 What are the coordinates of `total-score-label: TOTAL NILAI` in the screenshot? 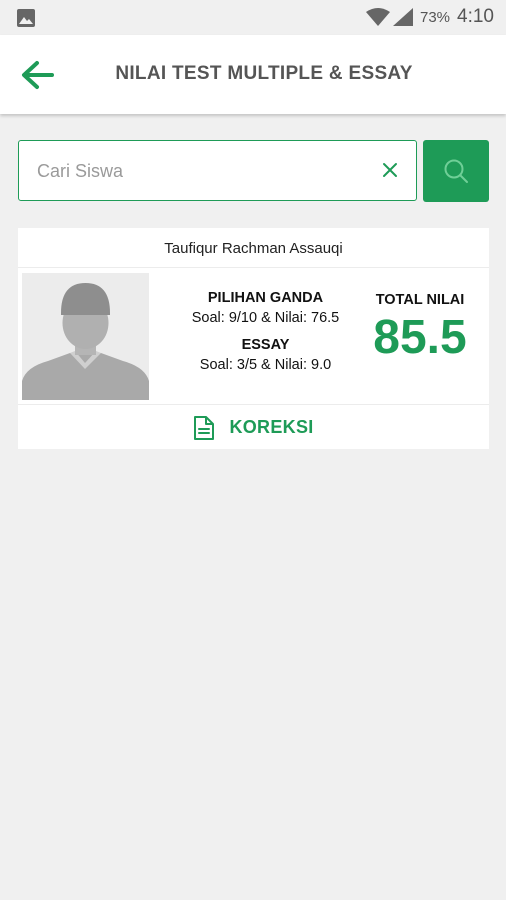 It's located at (420, 300).